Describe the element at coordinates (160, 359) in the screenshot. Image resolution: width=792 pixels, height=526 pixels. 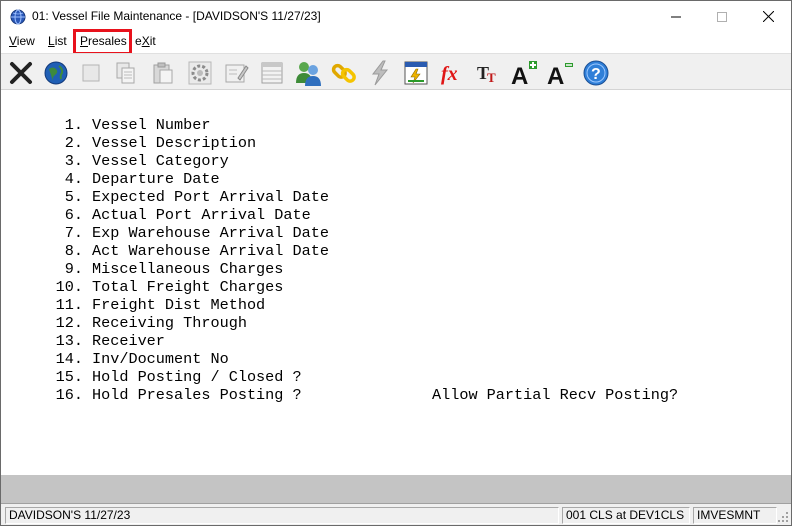
I see `field-label: Inv/Document No` at that location.